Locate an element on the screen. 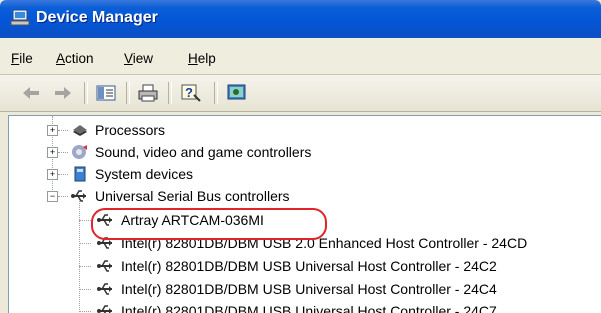 The width and height of the screenshot is (601, 313). tree-item-sound-video-game: + Sound, video and game controllers is located at coordinates (305, 152).